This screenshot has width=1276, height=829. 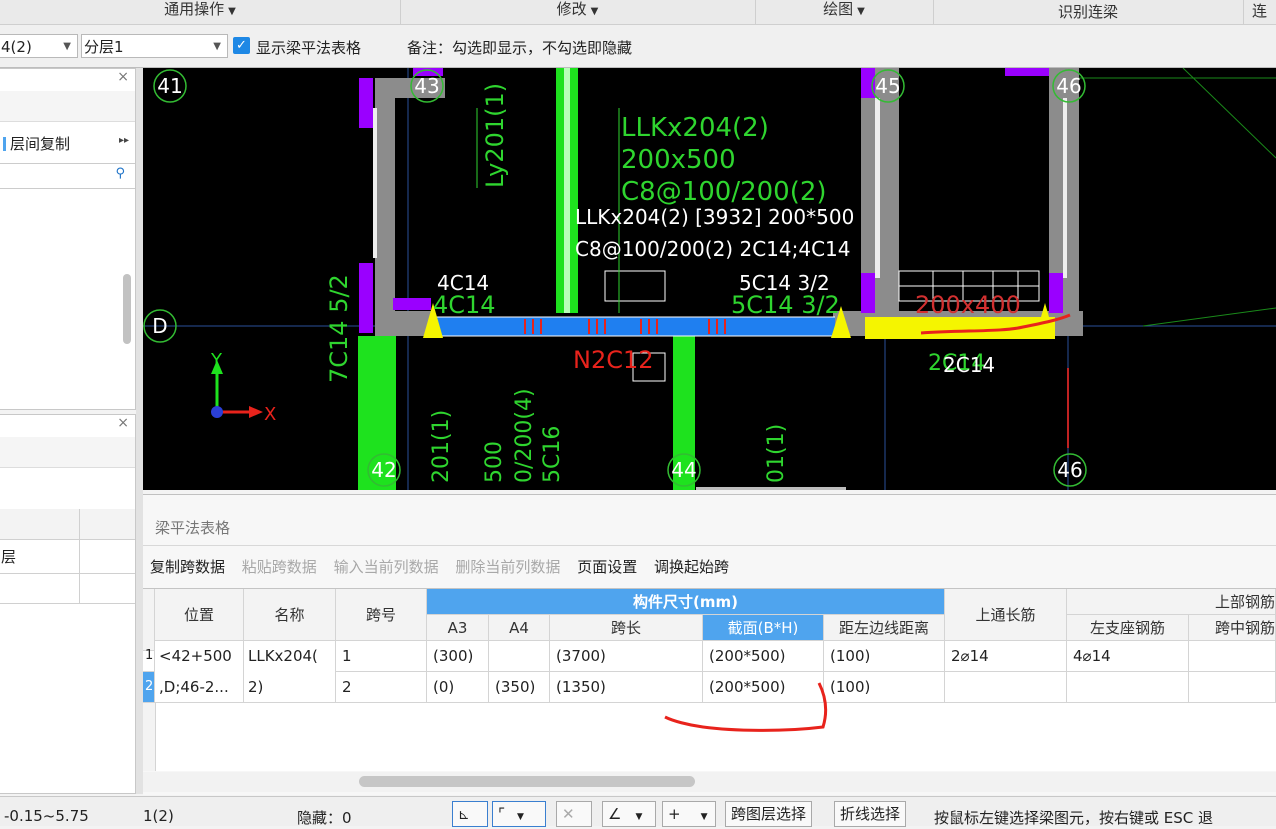 I want to click on axis-label: 44, so click(x=683, y=470).